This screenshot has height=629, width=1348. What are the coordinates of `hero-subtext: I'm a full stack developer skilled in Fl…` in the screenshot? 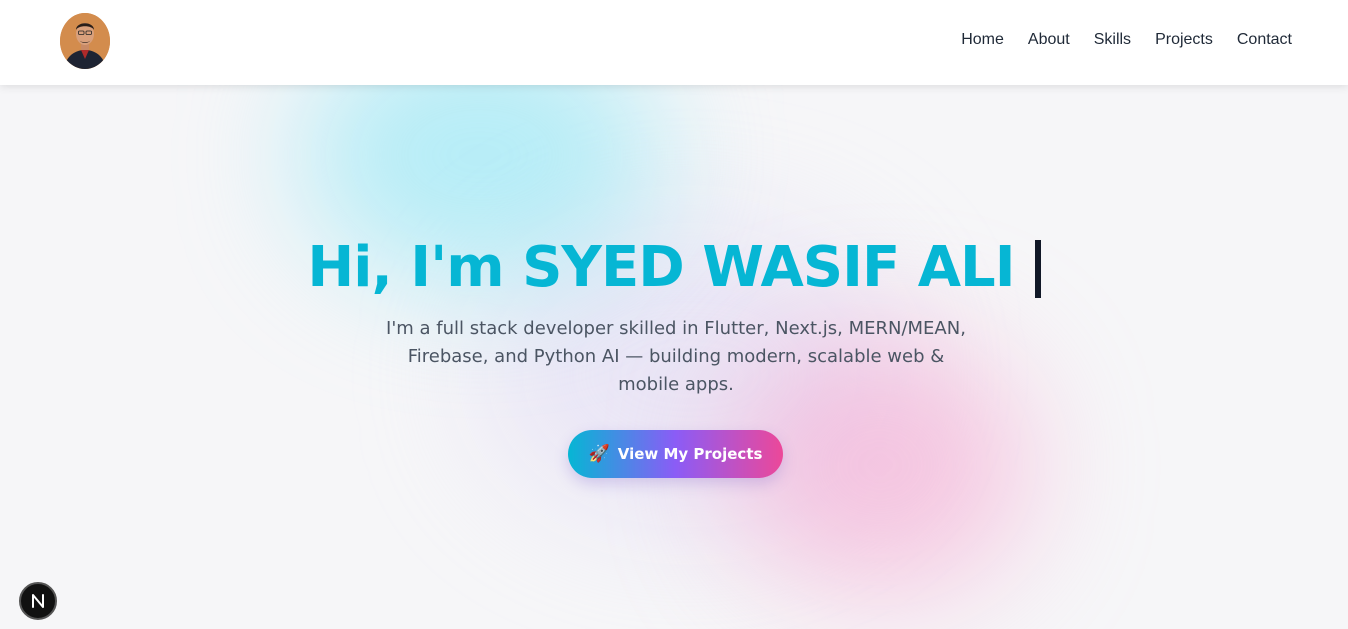 It's located at (676, 356).